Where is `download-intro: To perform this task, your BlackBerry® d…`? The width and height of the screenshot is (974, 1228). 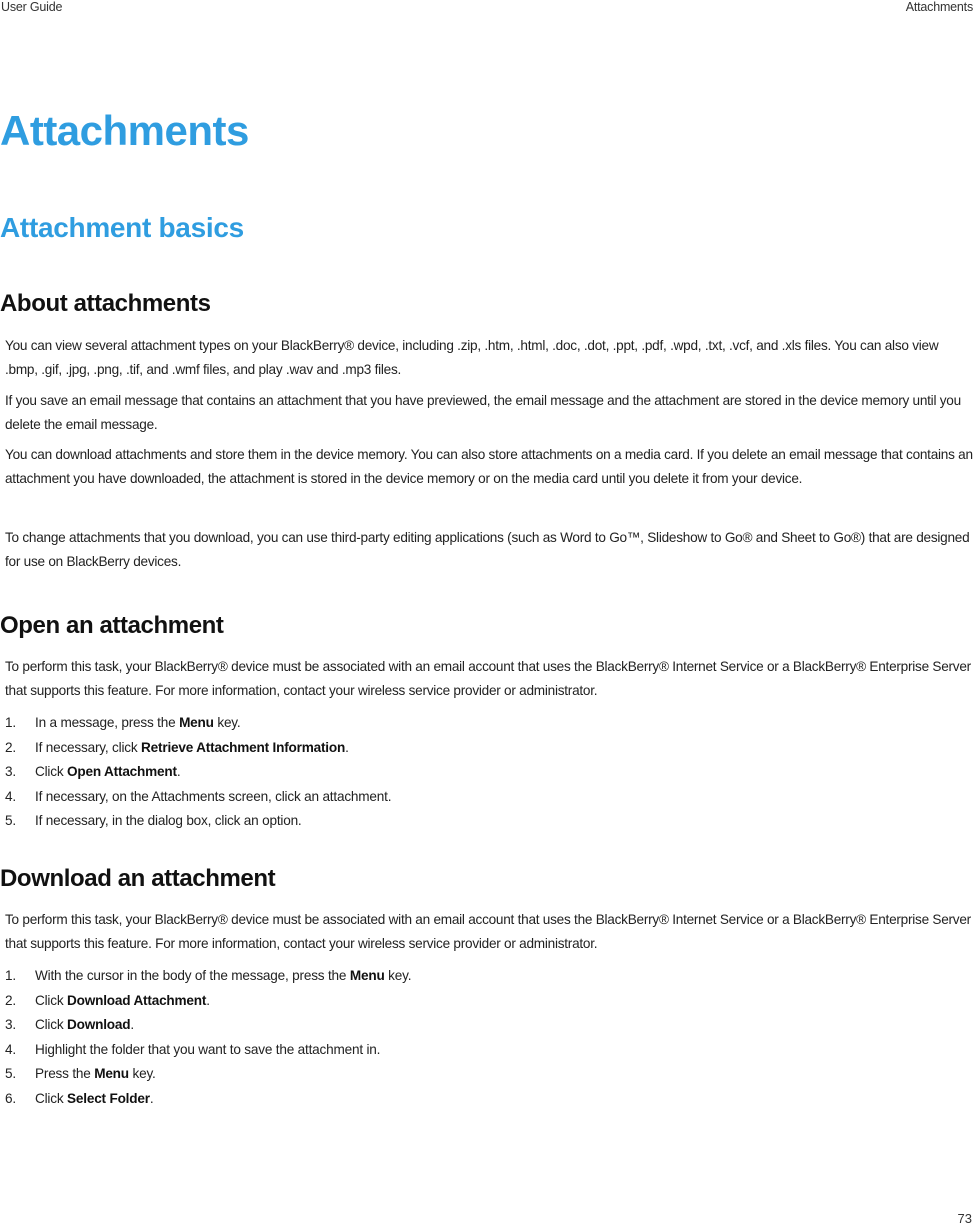
download-intro: To perform this task, your BlackBerry® d… is located at coordinates (488, 931).